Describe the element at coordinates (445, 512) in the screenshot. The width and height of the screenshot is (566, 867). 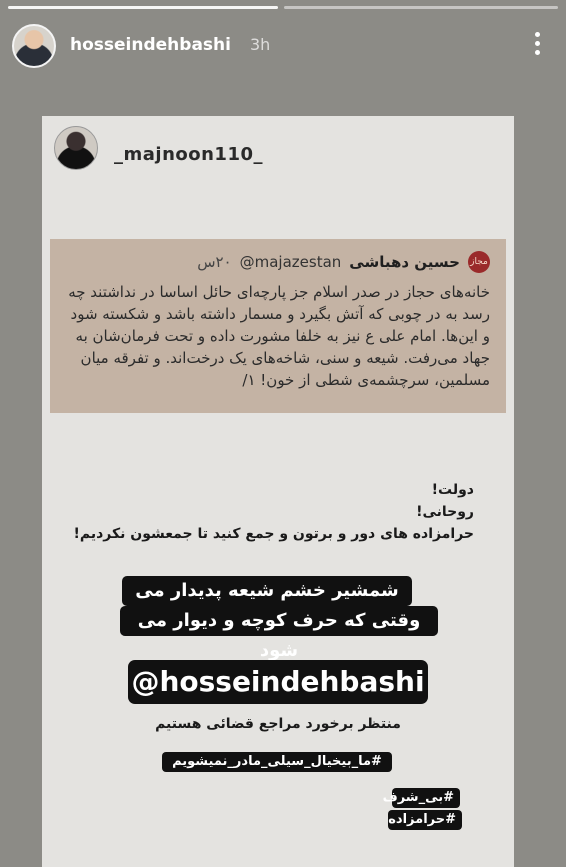
I see `caption-line-rouhani: روحانی!` at that location.